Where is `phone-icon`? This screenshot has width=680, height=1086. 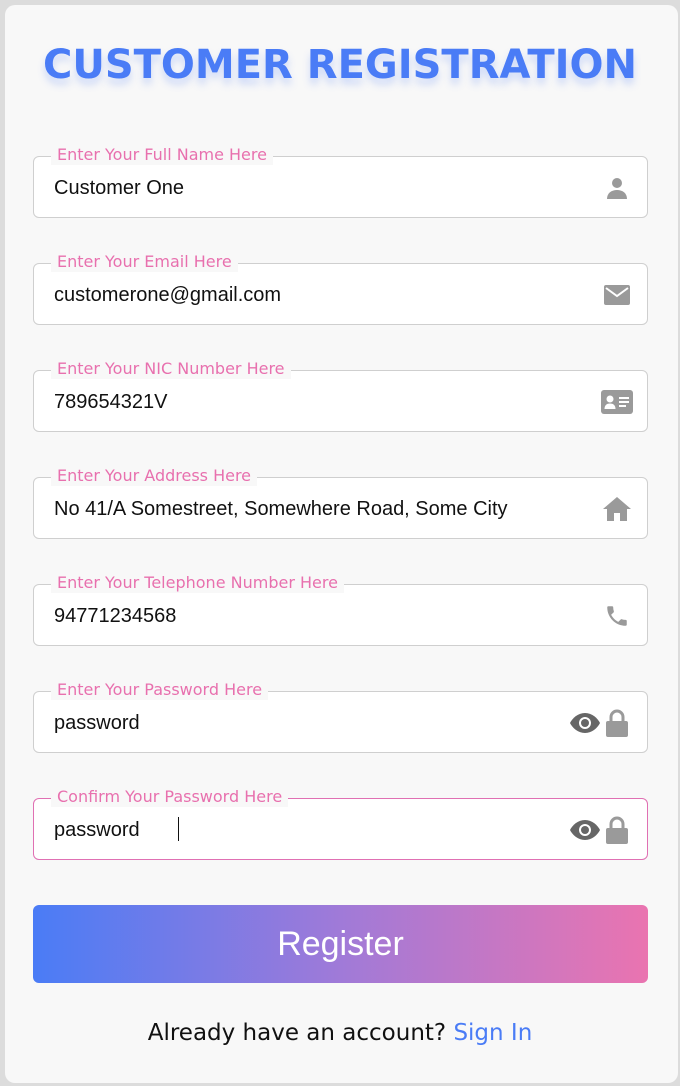
phone-icon is located at coordinates (617, 616).